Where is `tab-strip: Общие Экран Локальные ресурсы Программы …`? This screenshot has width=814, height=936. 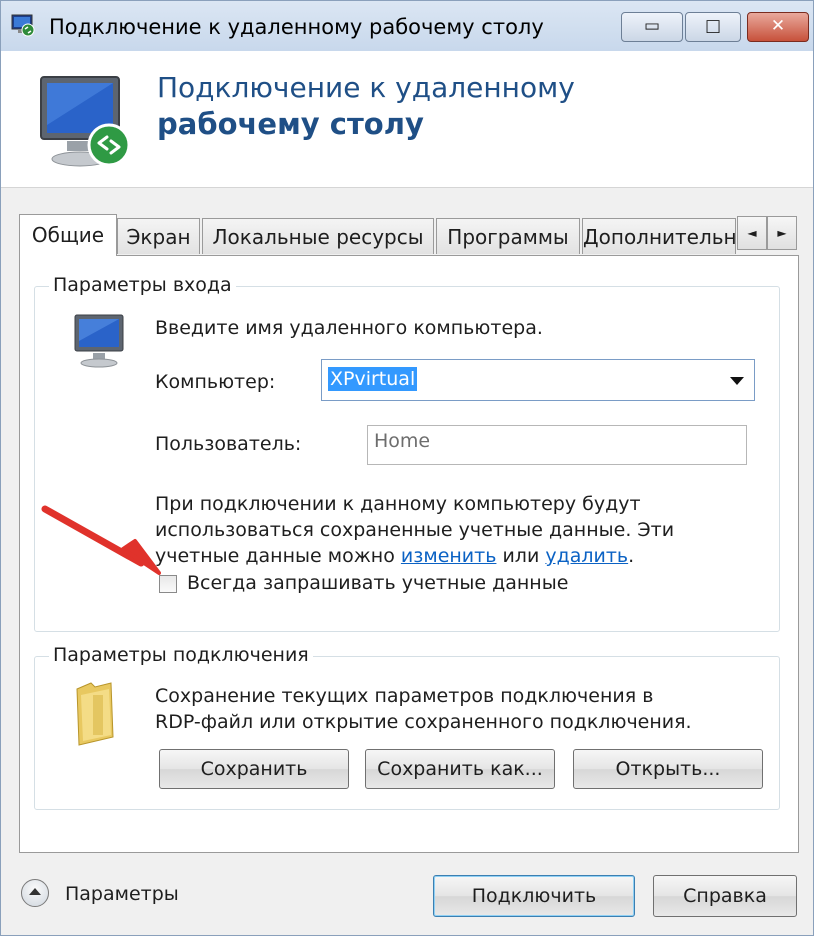 tab-strip: Общие Экран Локальные ресурсы Программы … is located at coordinates (409, 235).